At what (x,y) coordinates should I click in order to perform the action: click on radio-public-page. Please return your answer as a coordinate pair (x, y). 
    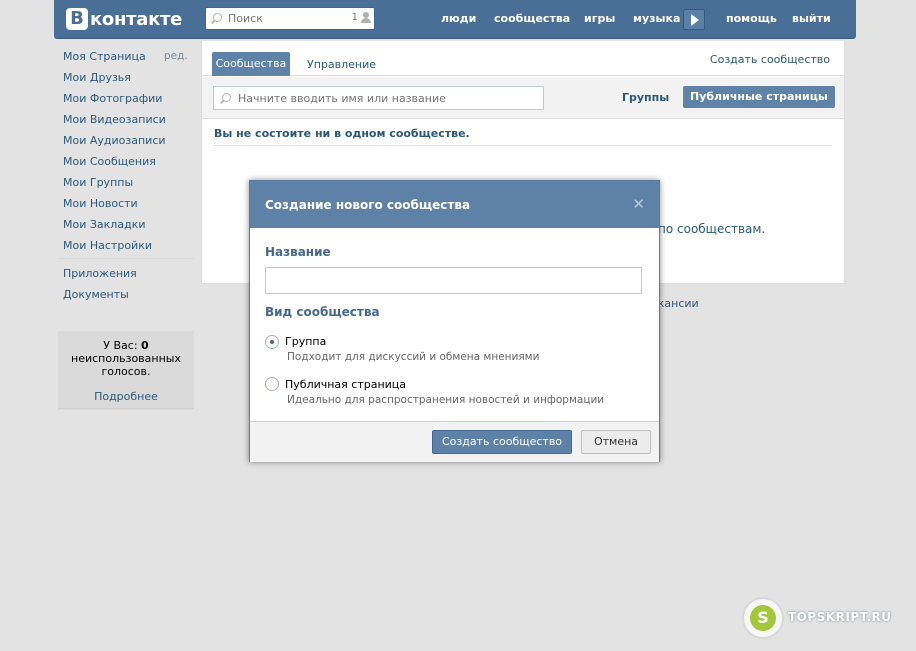
    Looking at the image, I should click on (272, 384).